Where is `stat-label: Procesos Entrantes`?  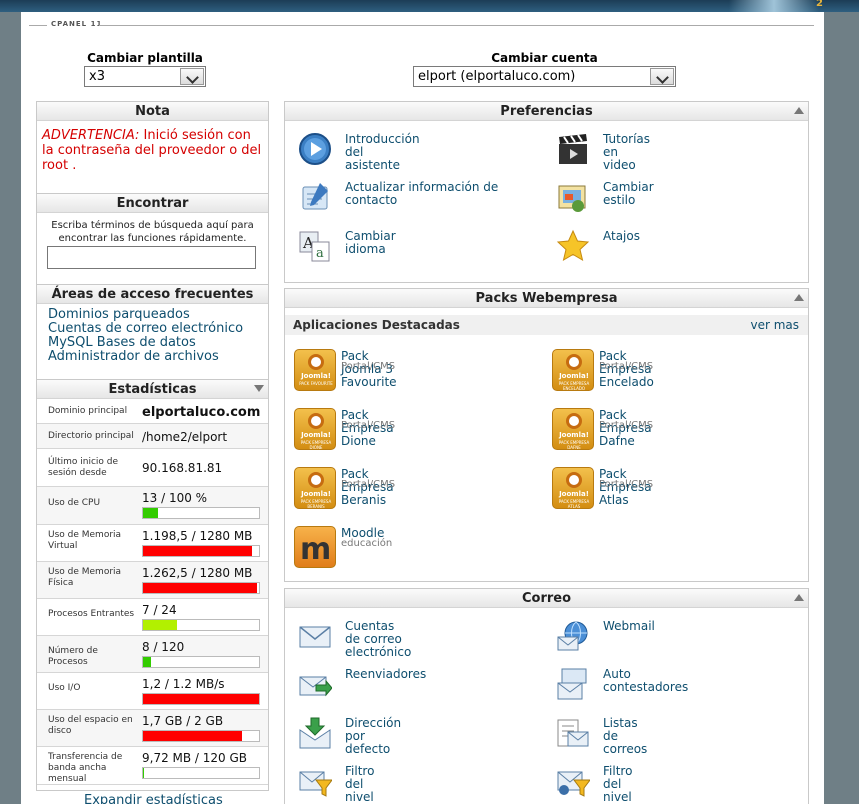 stat-label: Procesos Entrantes is located at coordinates (91, 614).